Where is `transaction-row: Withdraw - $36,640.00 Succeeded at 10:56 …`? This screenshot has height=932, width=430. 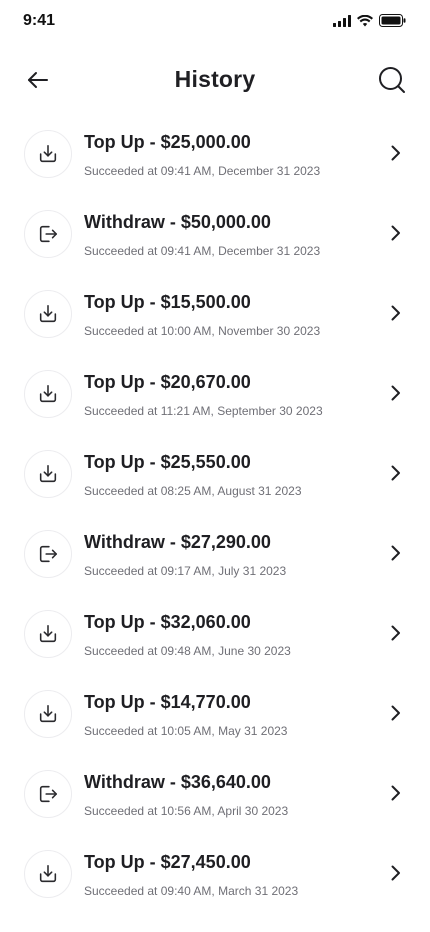
transaction-row: Withdraw - $36,640.00 Succeeded at 10:56 … is located at coordinates (215, 794).